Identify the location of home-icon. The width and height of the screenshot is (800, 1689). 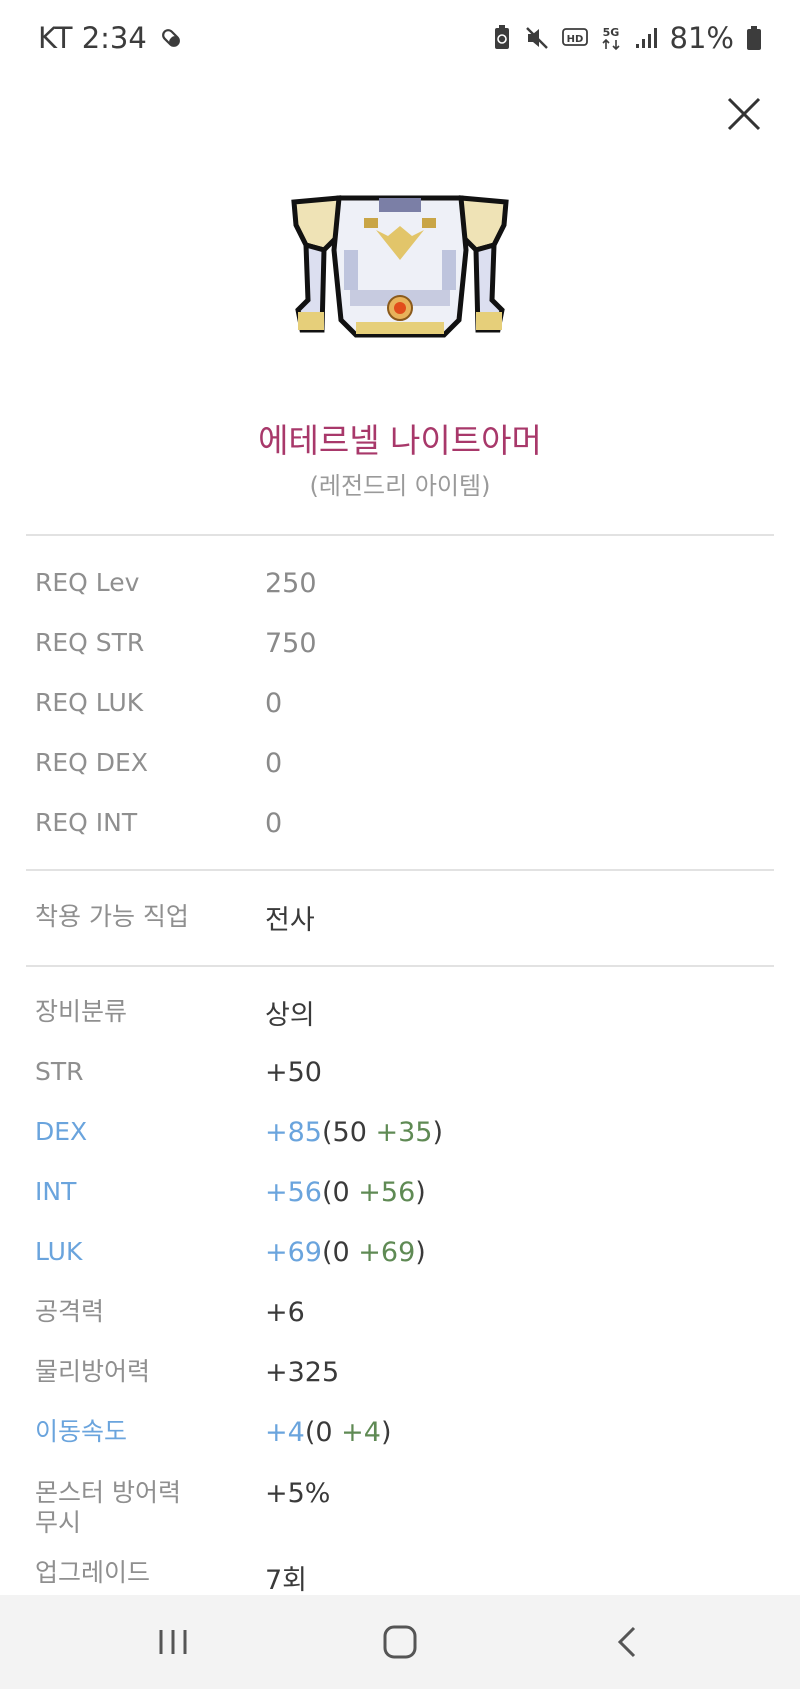
(400, 1642).